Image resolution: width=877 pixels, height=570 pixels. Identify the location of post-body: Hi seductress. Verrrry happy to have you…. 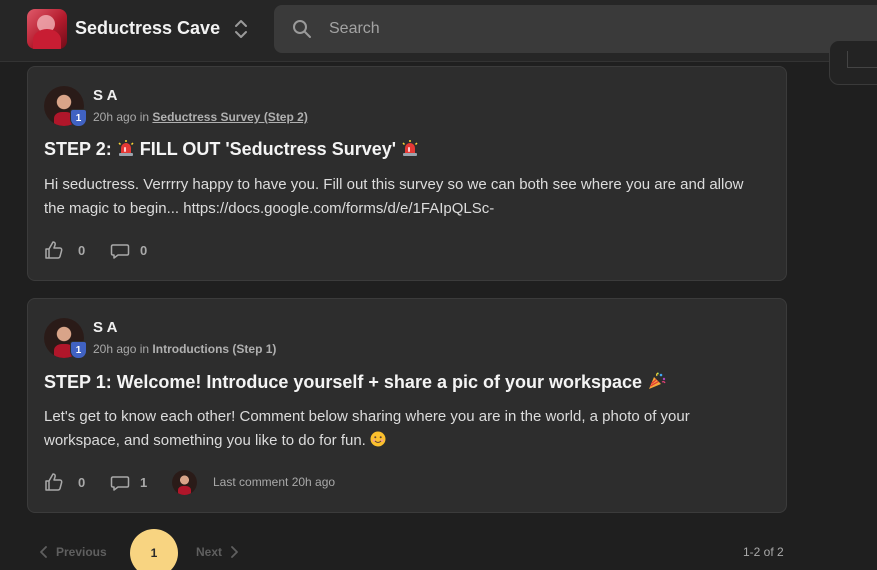
(404, 197).